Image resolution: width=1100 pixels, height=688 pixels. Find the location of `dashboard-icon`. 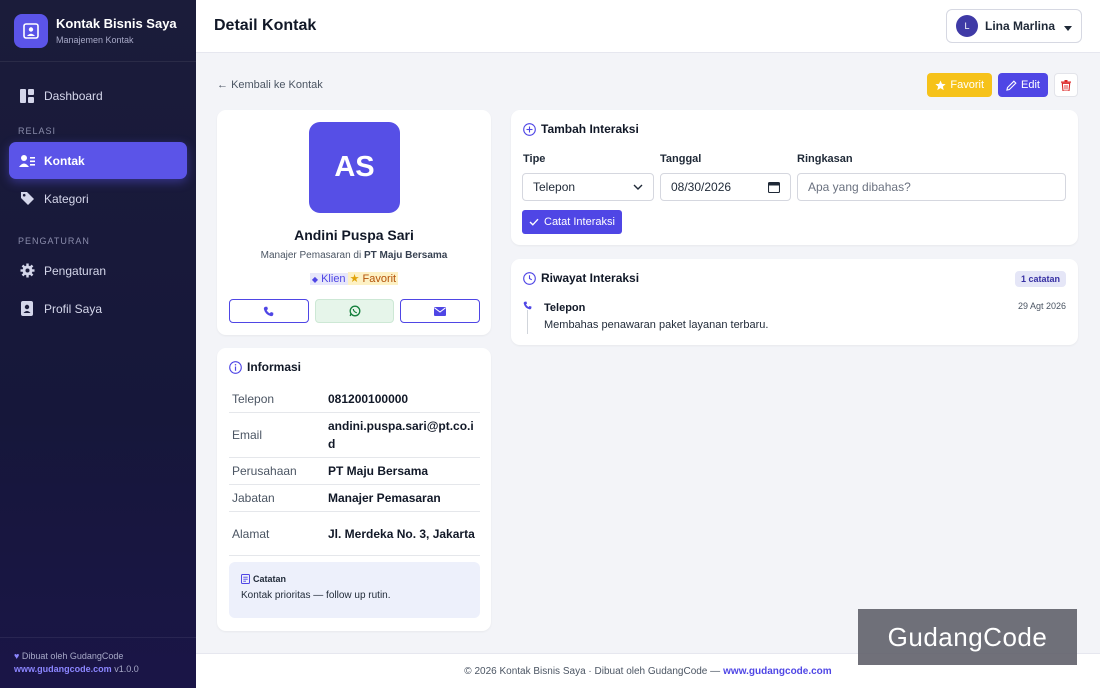

dashboard-icon is located at coordinates (27, 96).